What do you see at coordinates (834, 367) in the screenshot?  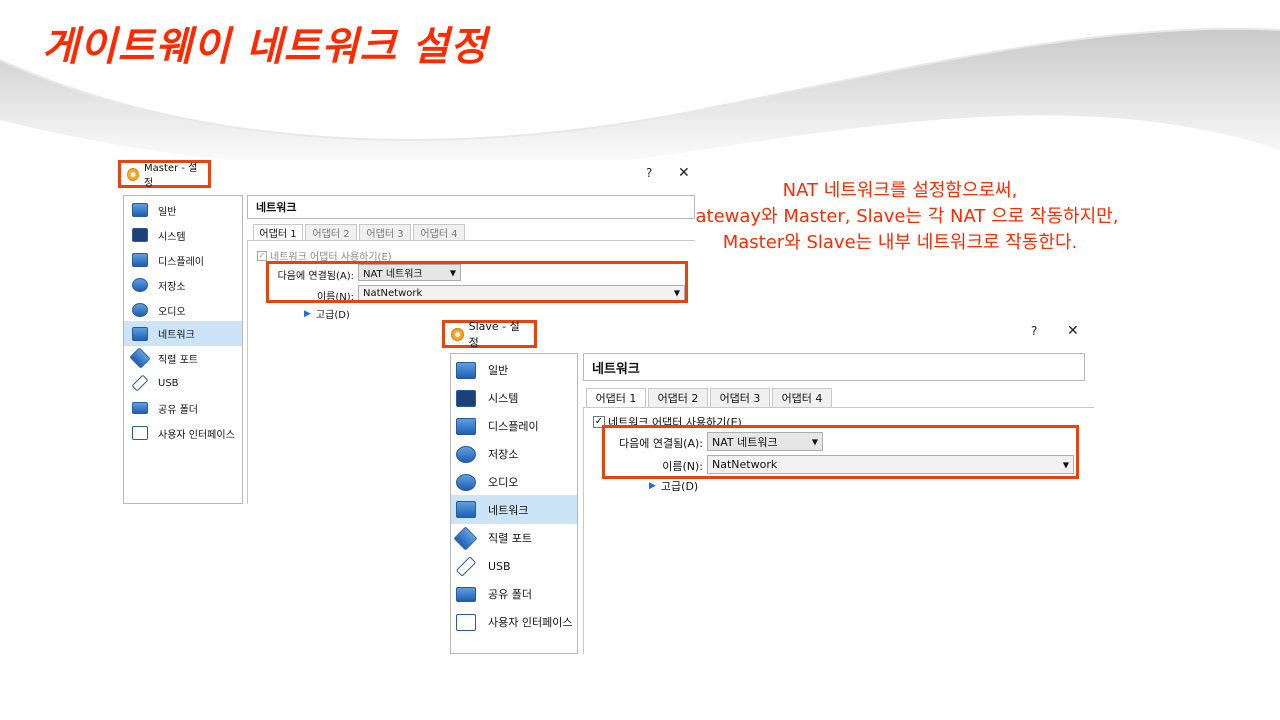 I see `slave-section-title: 네트워크` at bounding box center [834, 367].